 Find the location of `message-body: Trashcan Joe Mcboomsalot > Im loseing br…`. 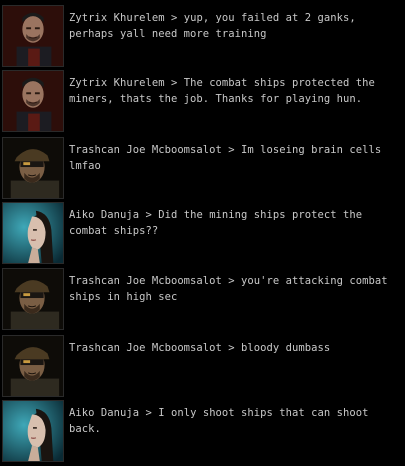

message-body: Trashcan Joe Mcboomsalot > Im loseing br… is located at coordinates (234, 158).